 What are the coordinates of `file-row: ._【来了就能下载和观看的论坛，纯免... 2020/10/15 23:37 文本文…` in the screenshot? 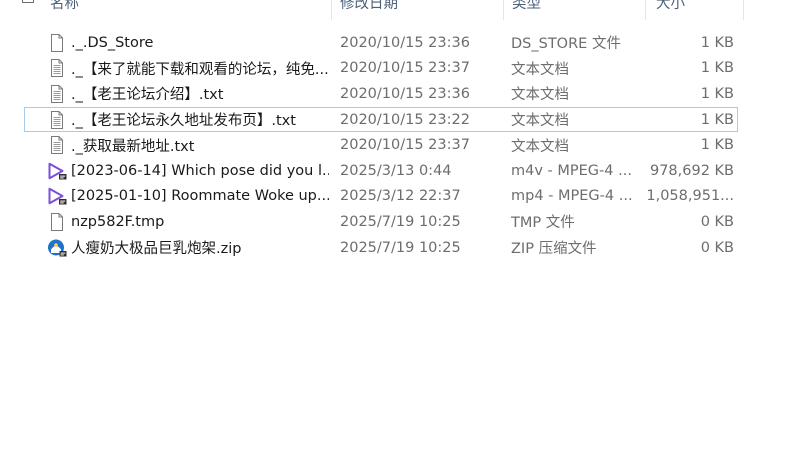 It's located at (381, 69).